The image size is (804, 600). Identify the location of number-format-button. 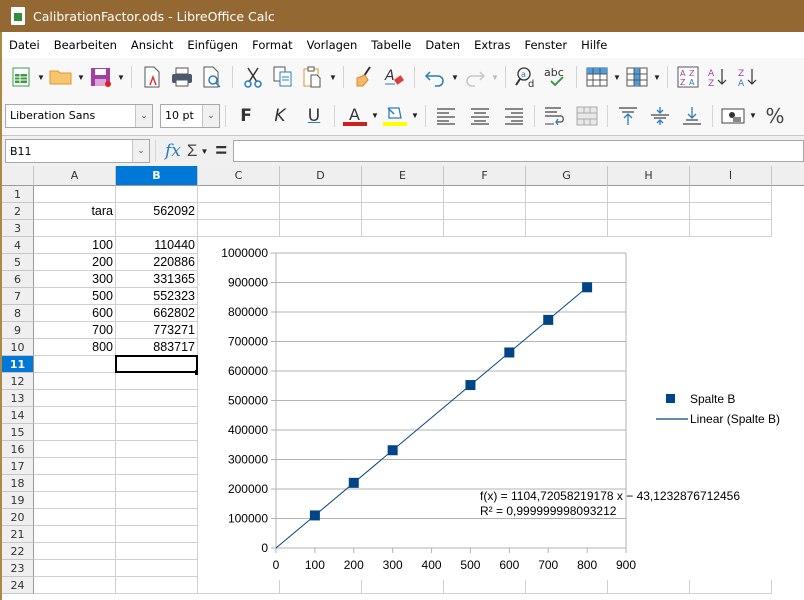
(733, 116).